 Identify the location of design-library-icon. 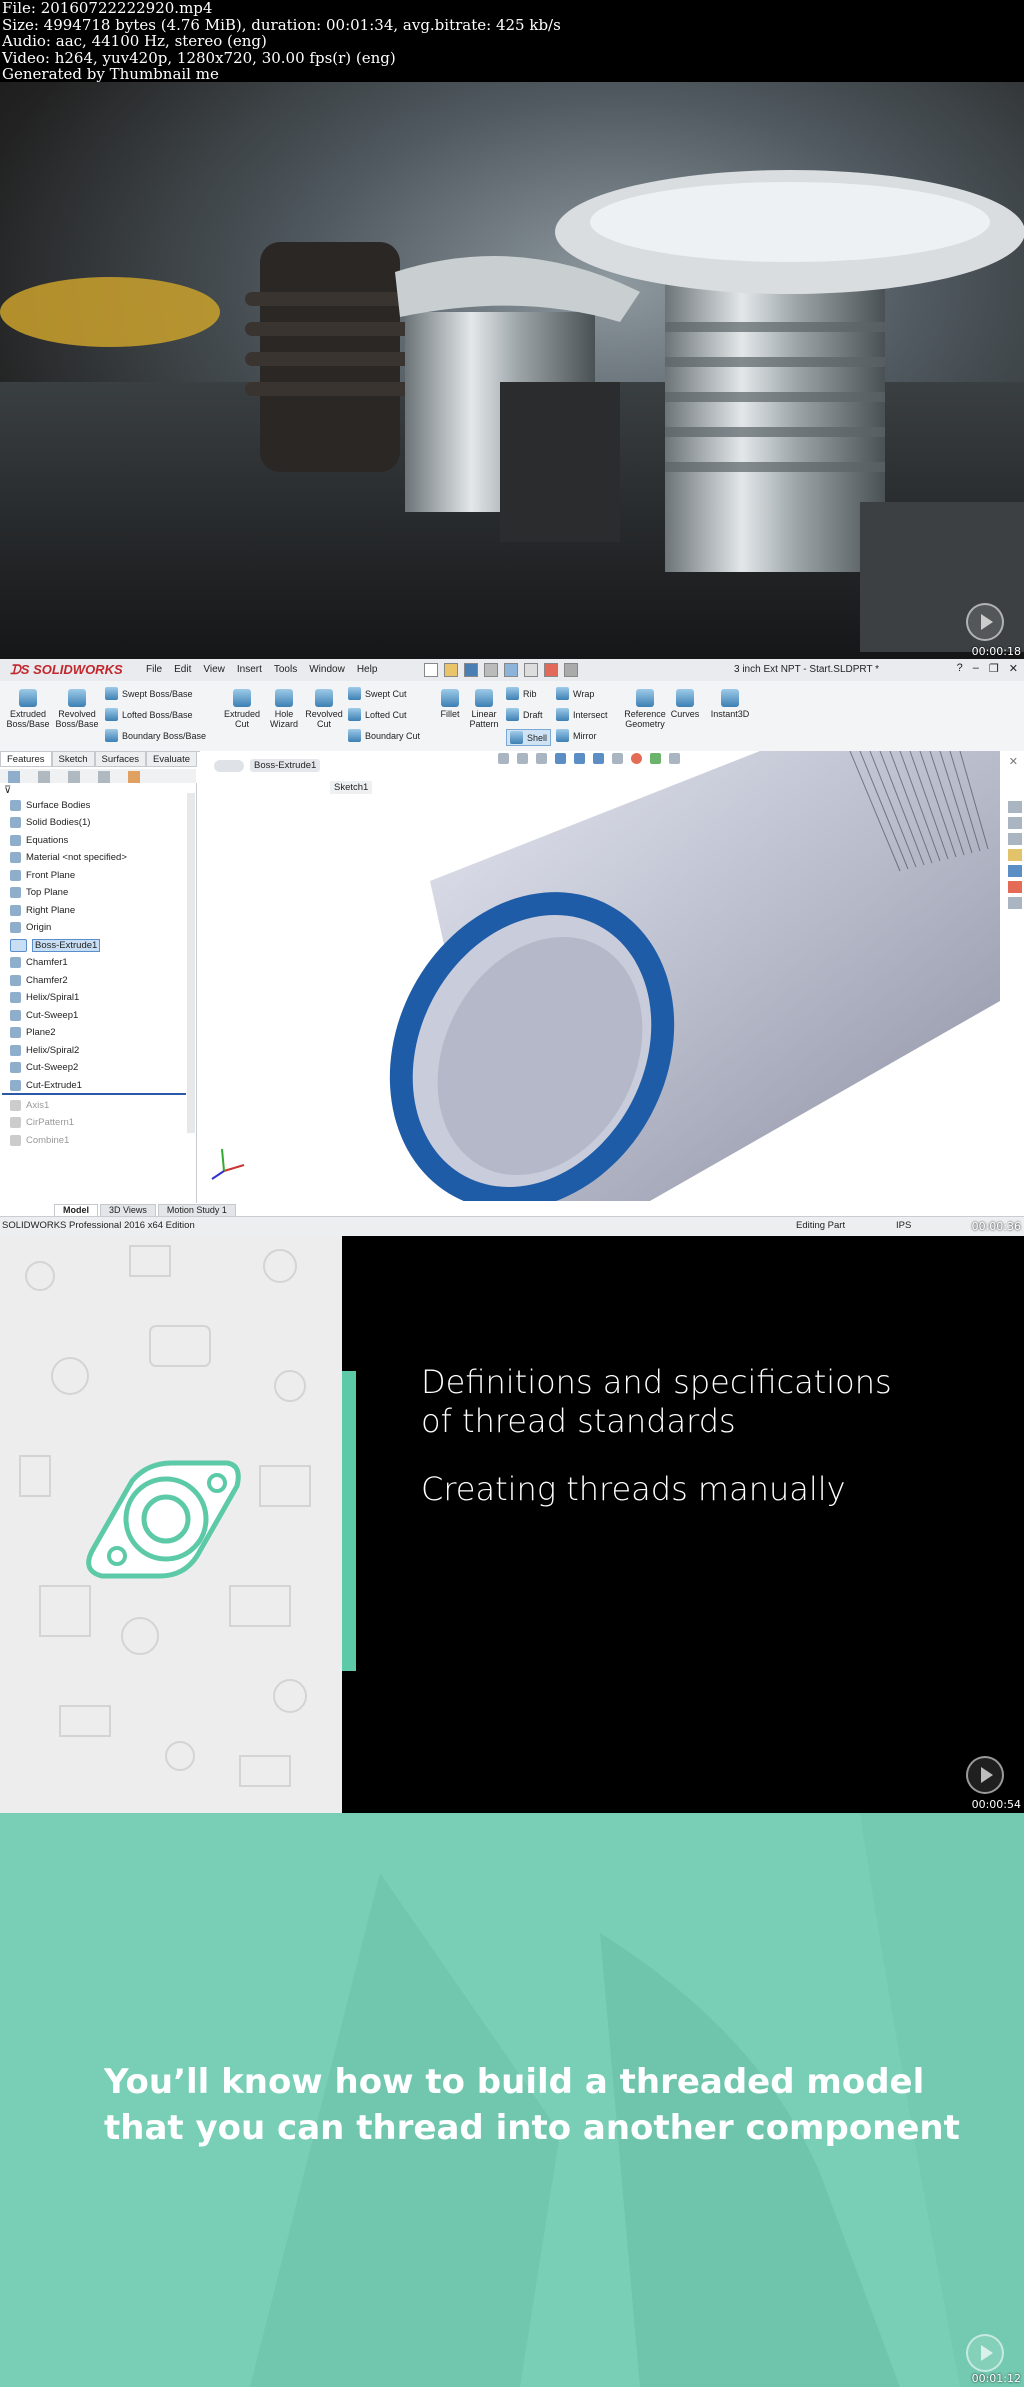
(1015, 839).